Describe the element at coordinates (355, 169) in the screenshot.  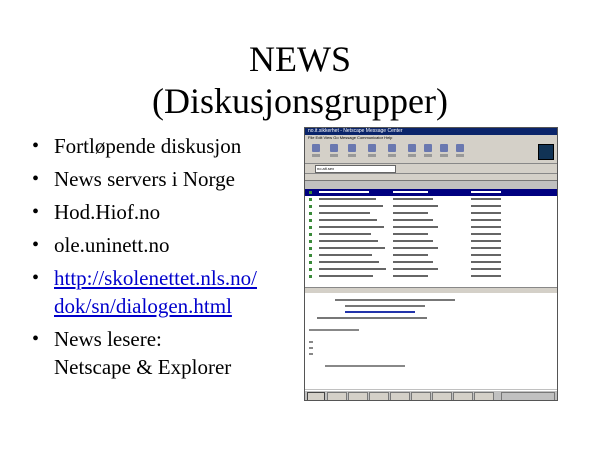
I see `folder-select: no.alt.sex` at that location.